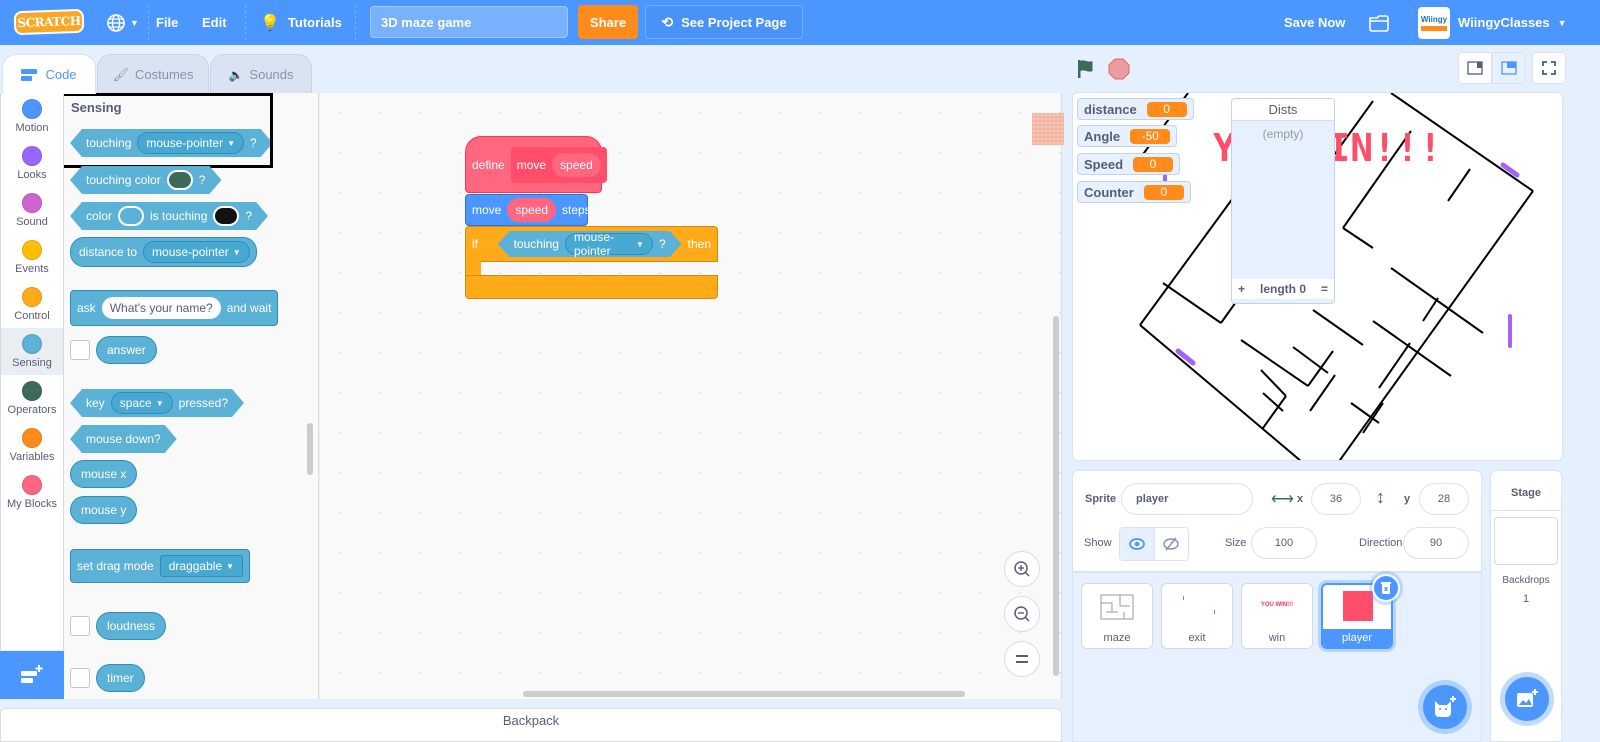 This screenshot has width=1600, height=742. I want to click on fullscreen-button, so click(1549, 68).